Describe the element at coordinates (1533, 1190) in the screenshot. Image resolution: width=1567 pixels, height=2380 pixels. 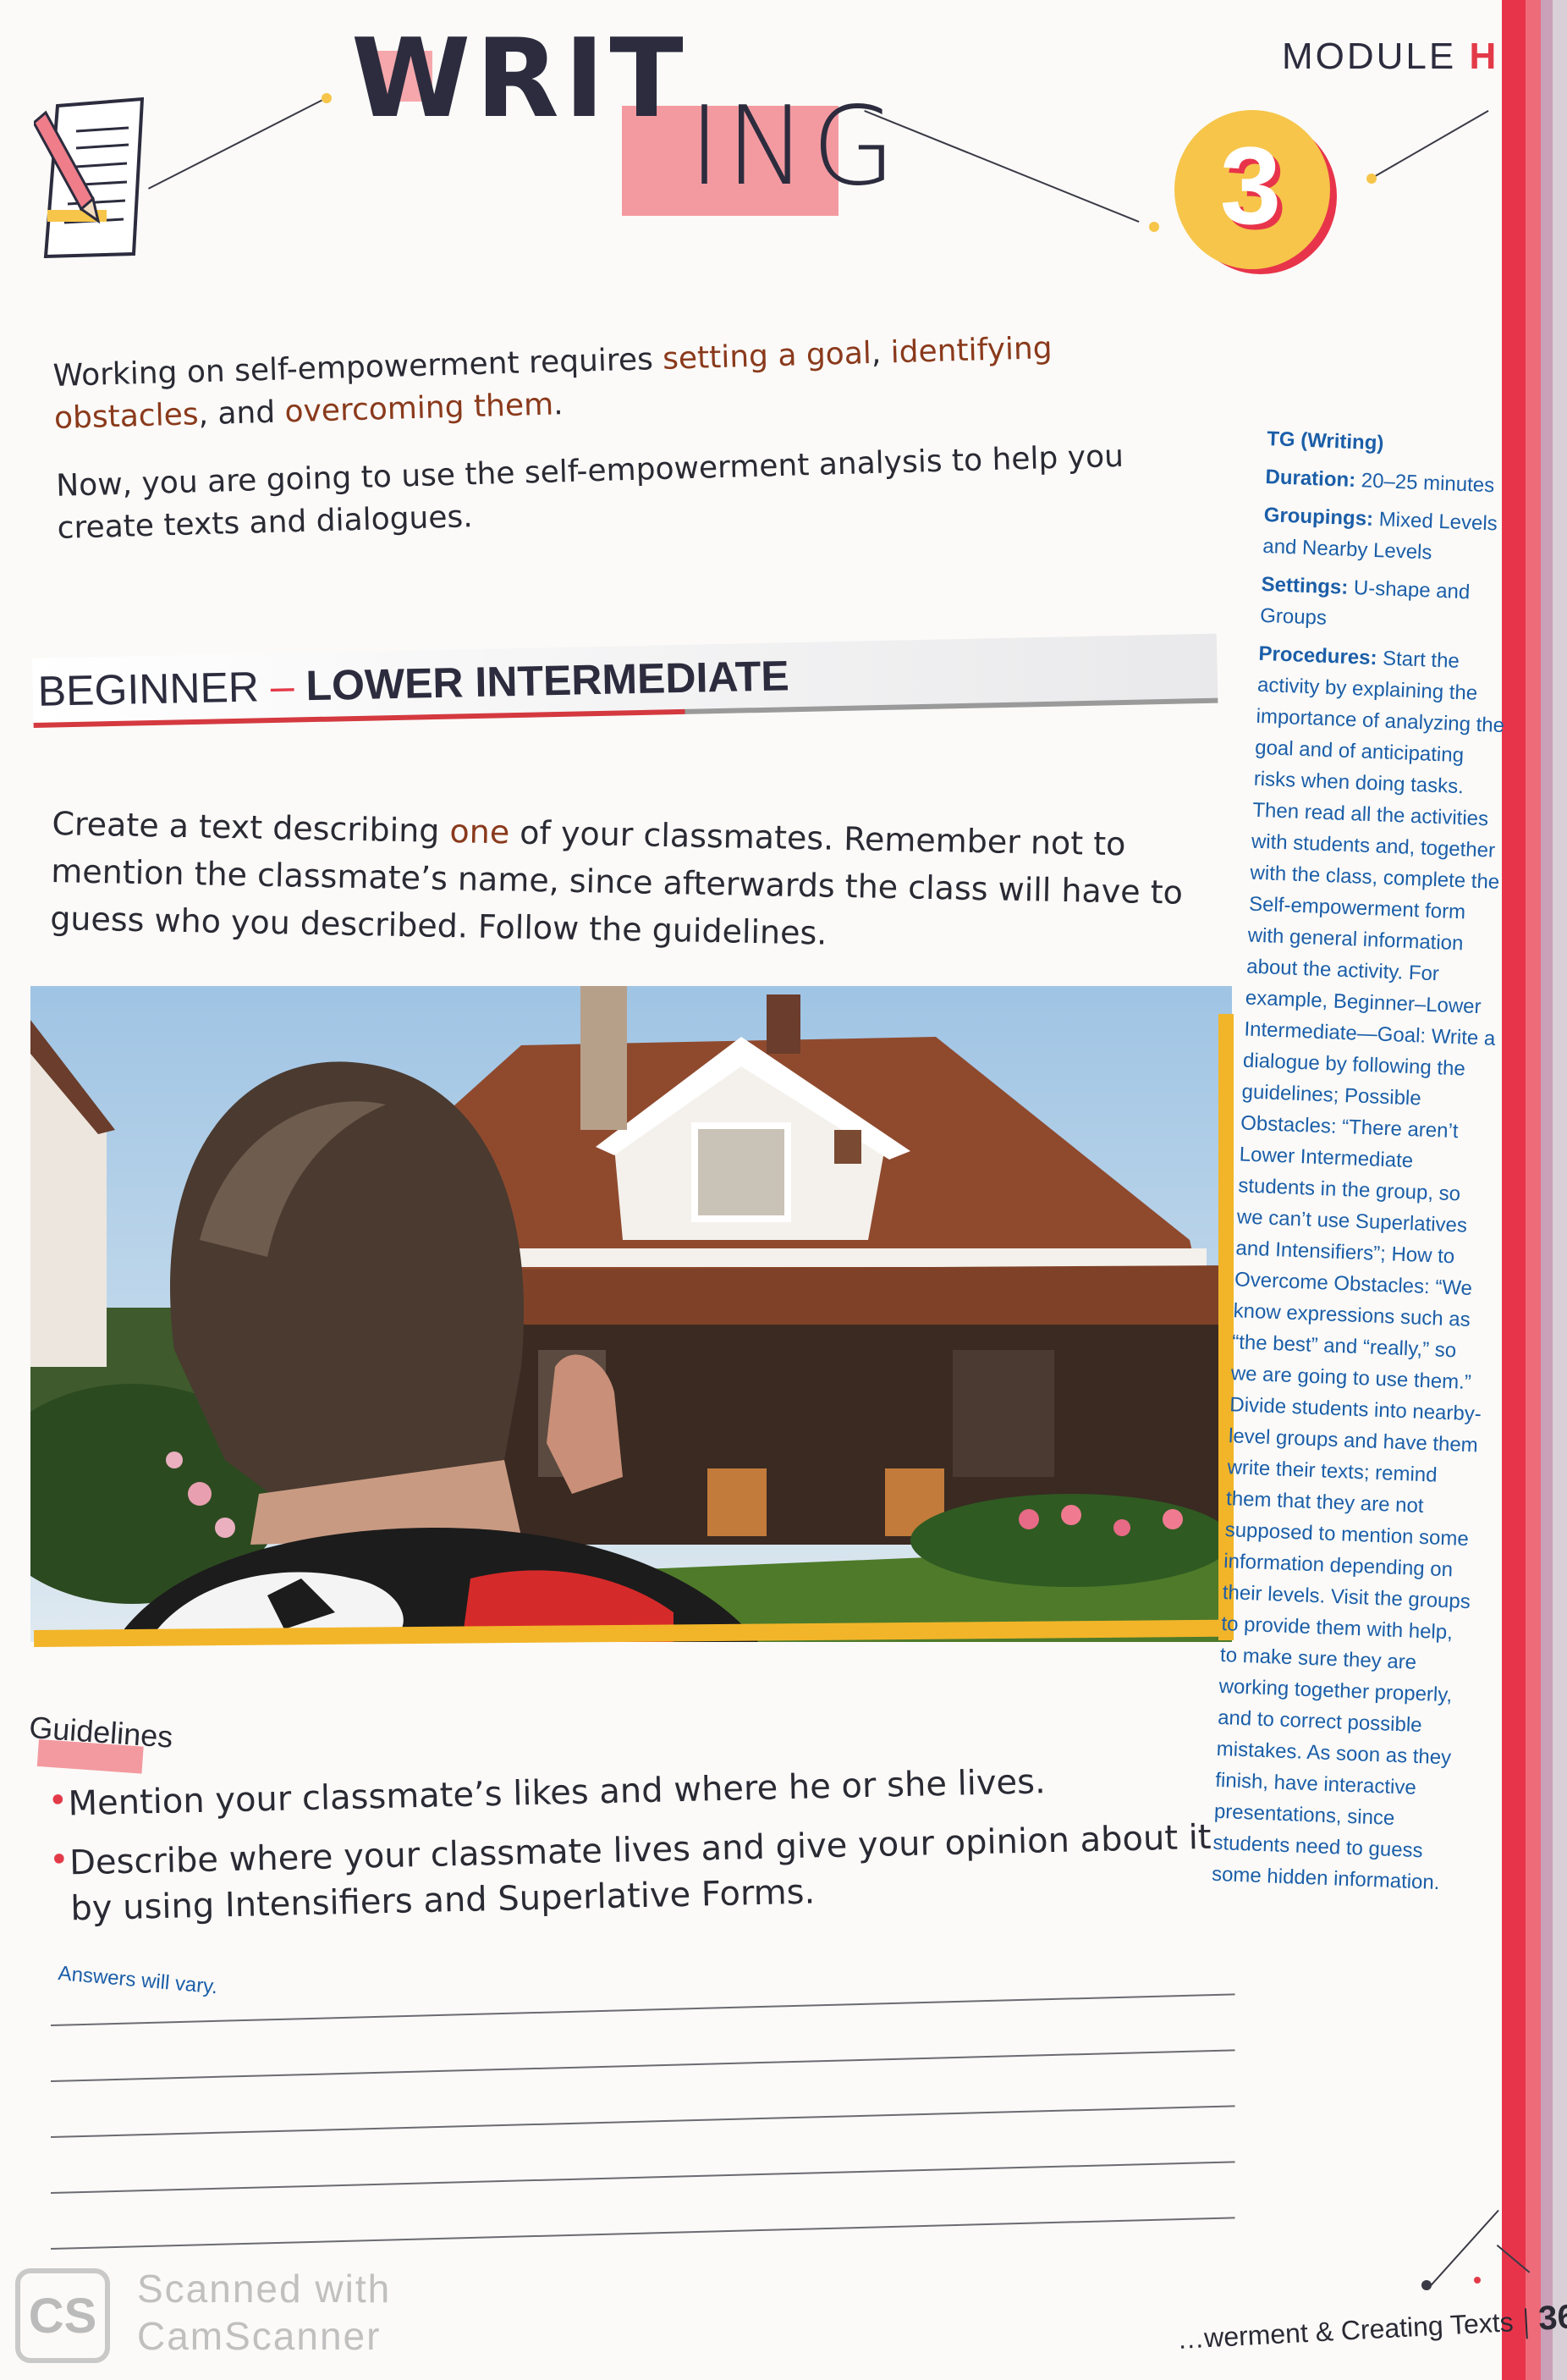
I see `page-edge-pink` at that location.